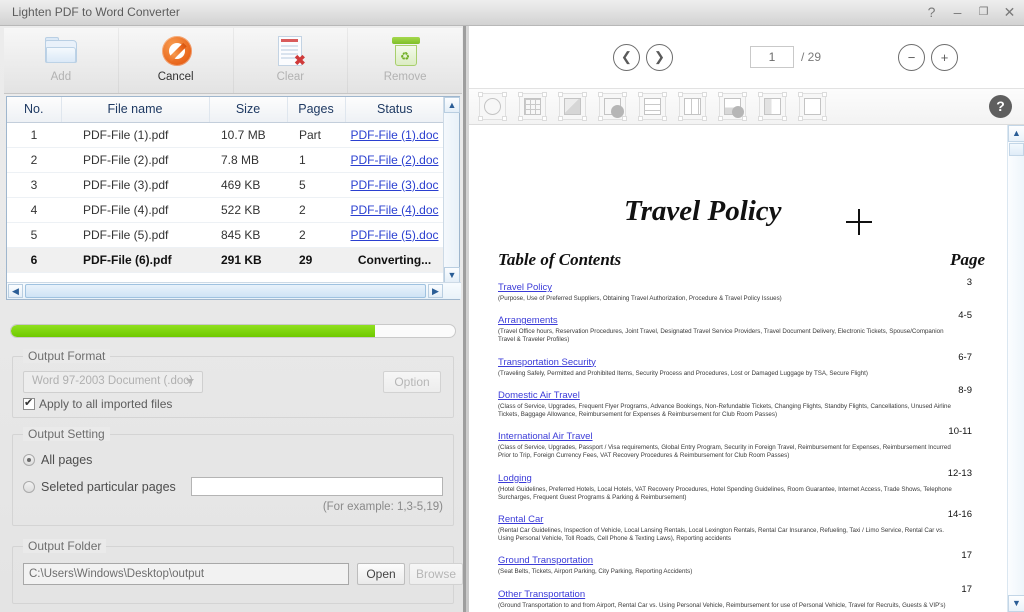 The width and height of the screenshot is (1024, 612). What do you see at coordinates (547, 362) in the screenshot?
I see `toc-entry-link: Transportation Security` at bounding box center [547, 362].